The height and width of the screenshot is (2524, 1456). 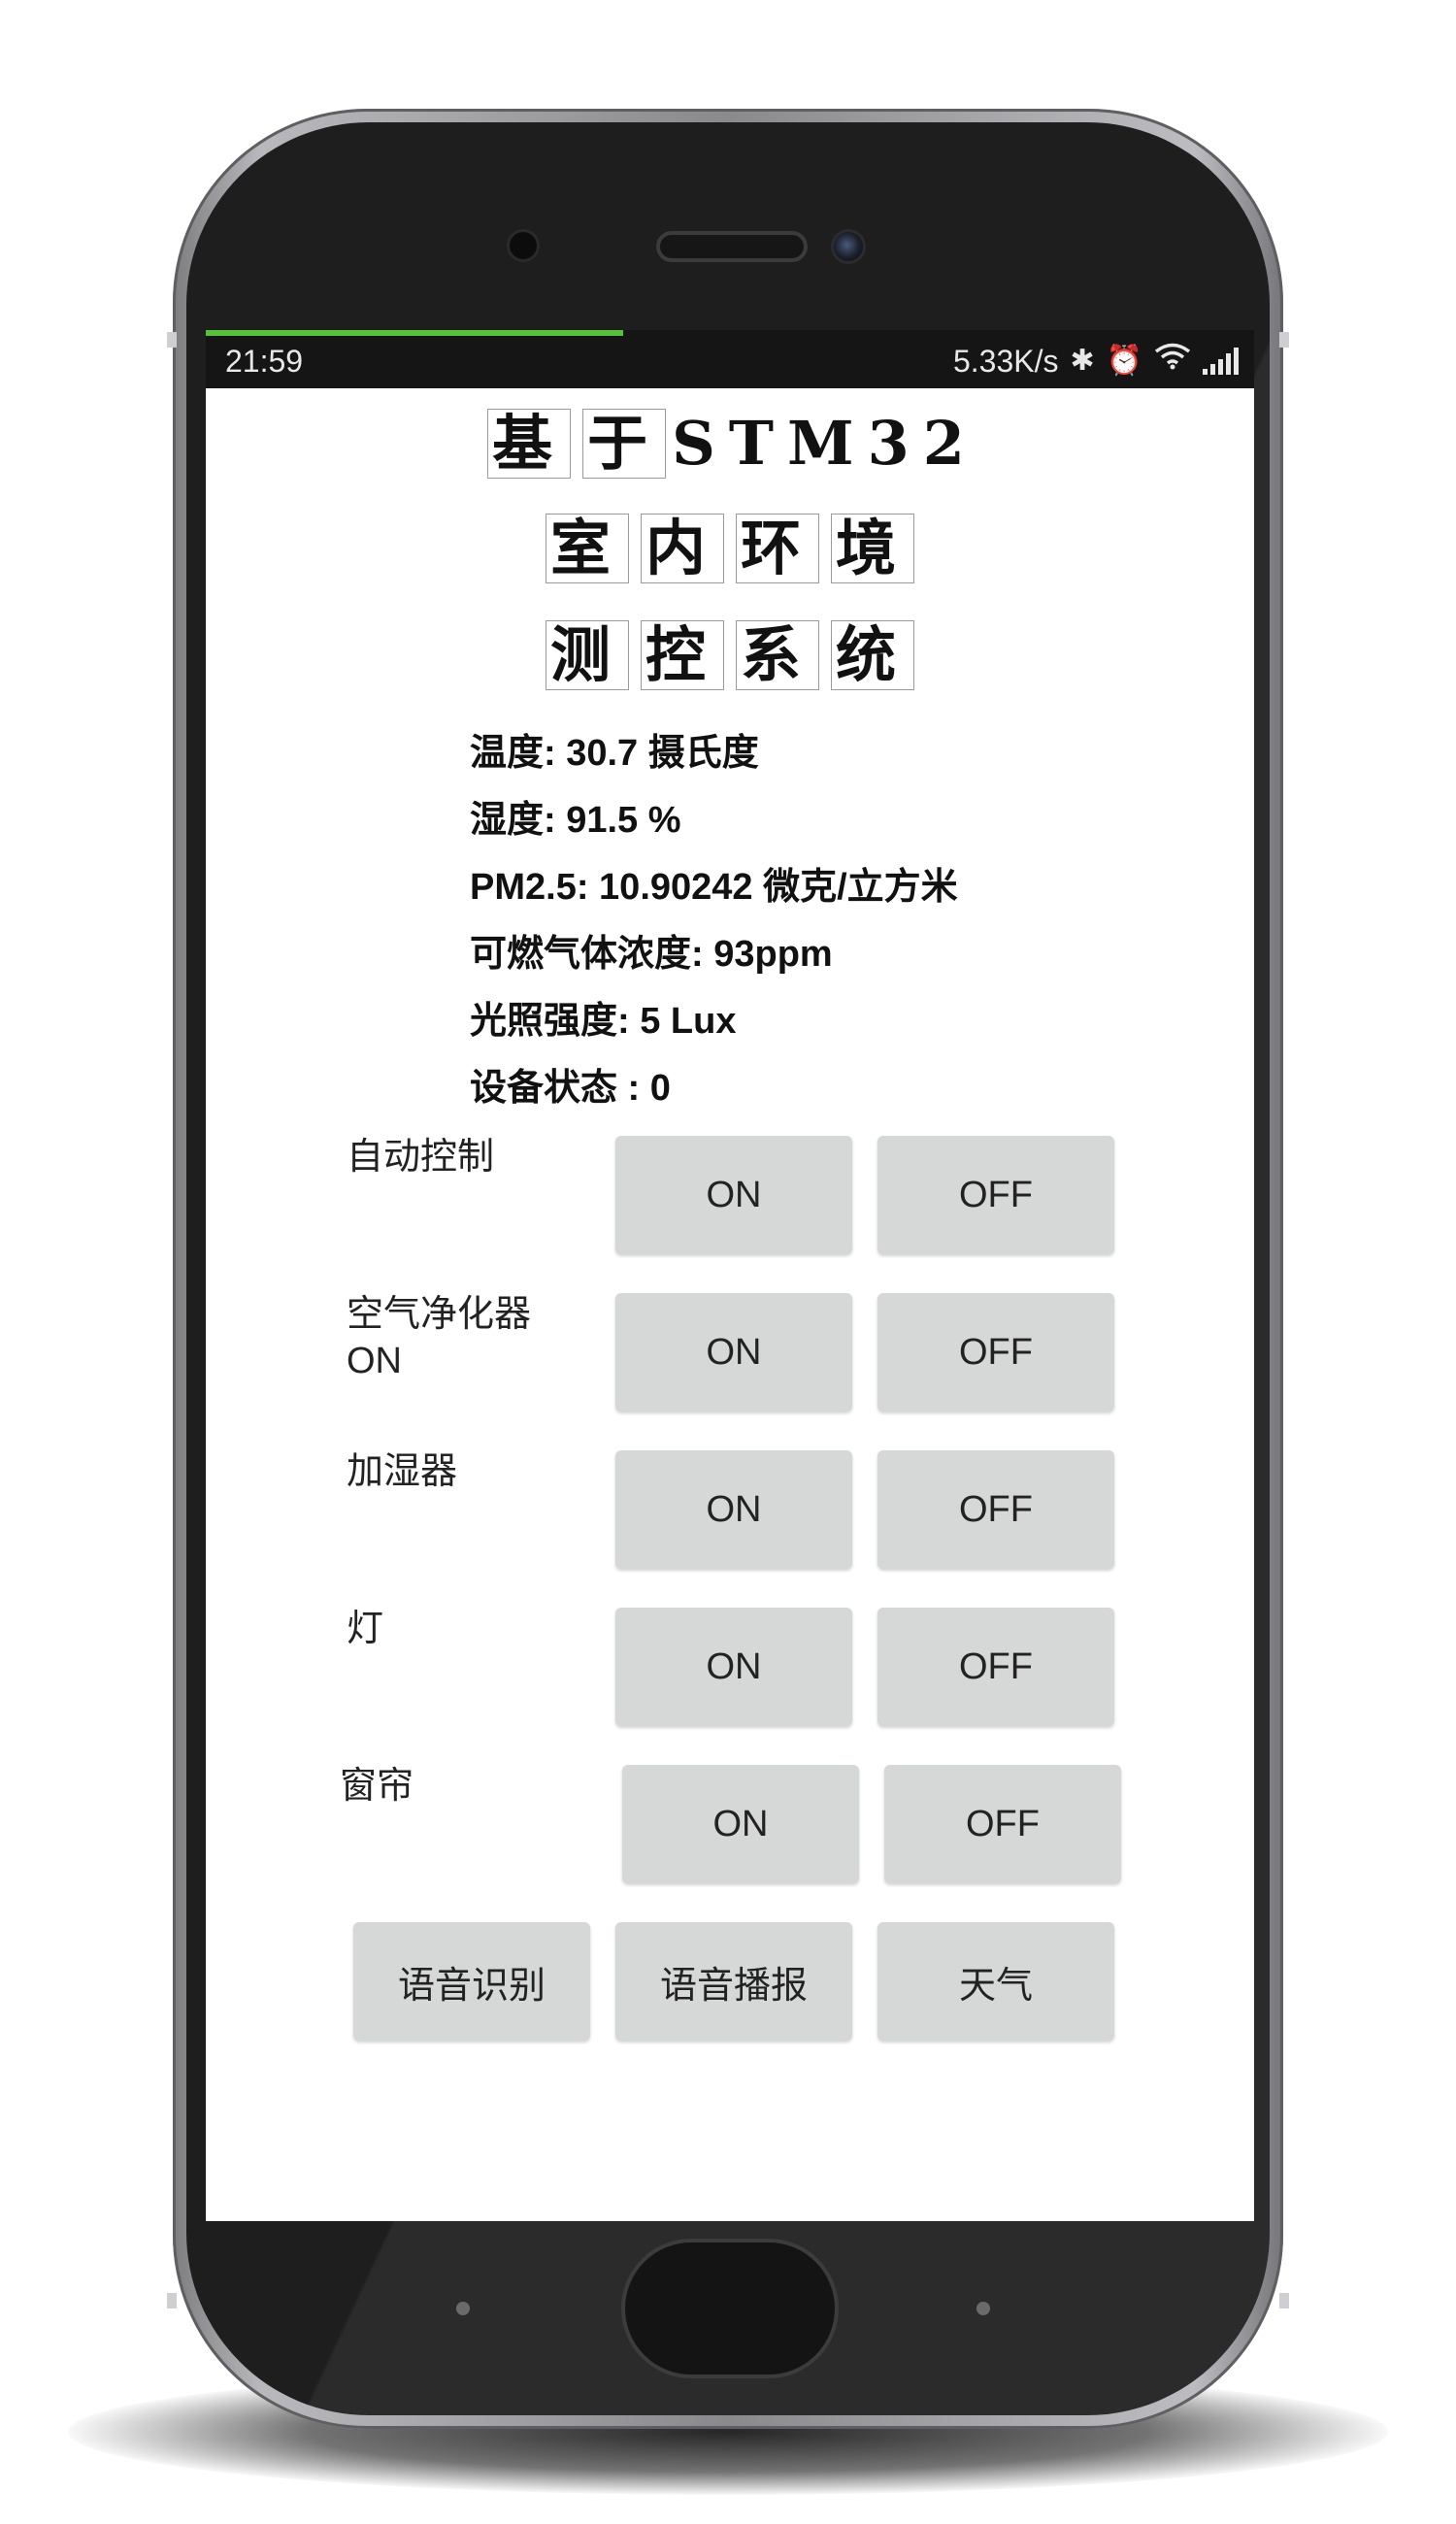 I want to click on reading-label: PM2.5:, so click(x=535, y=887).